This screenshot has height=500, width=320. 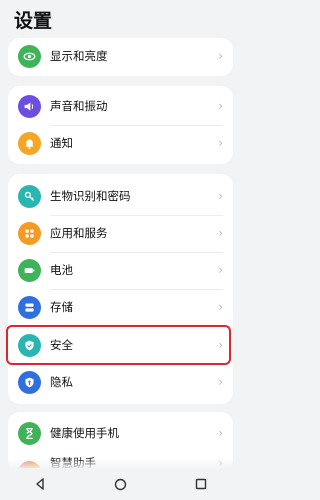 I want to click on eye-icon, so click(x=29, y=56).